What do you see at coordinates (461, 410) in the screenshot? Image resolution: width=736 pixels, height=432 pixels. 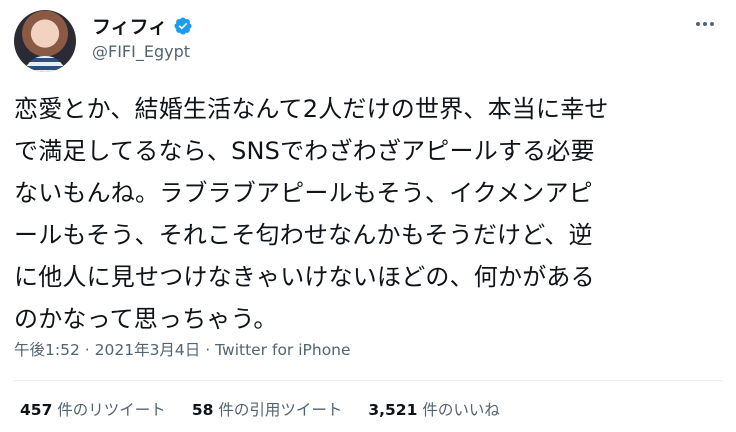 I see `likes-label: 件のいいね` at bounding box center [461, 410].